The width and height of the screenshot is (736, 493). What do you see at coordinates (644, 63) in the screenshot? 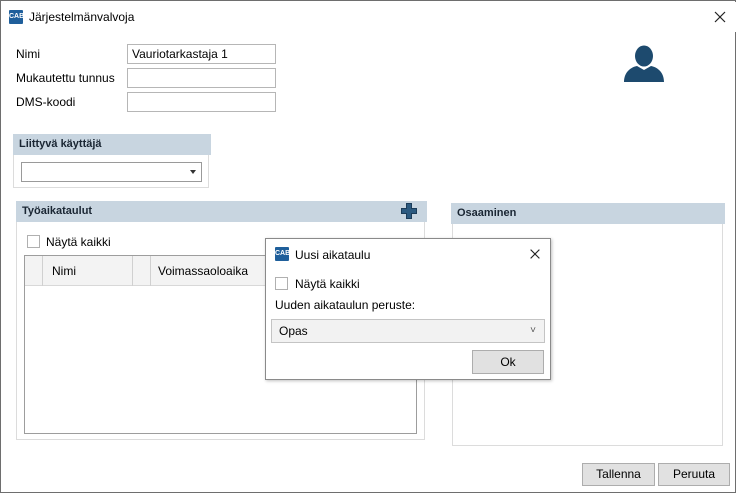
I see `user-avatar-icon` at bounding box center [644, 63].